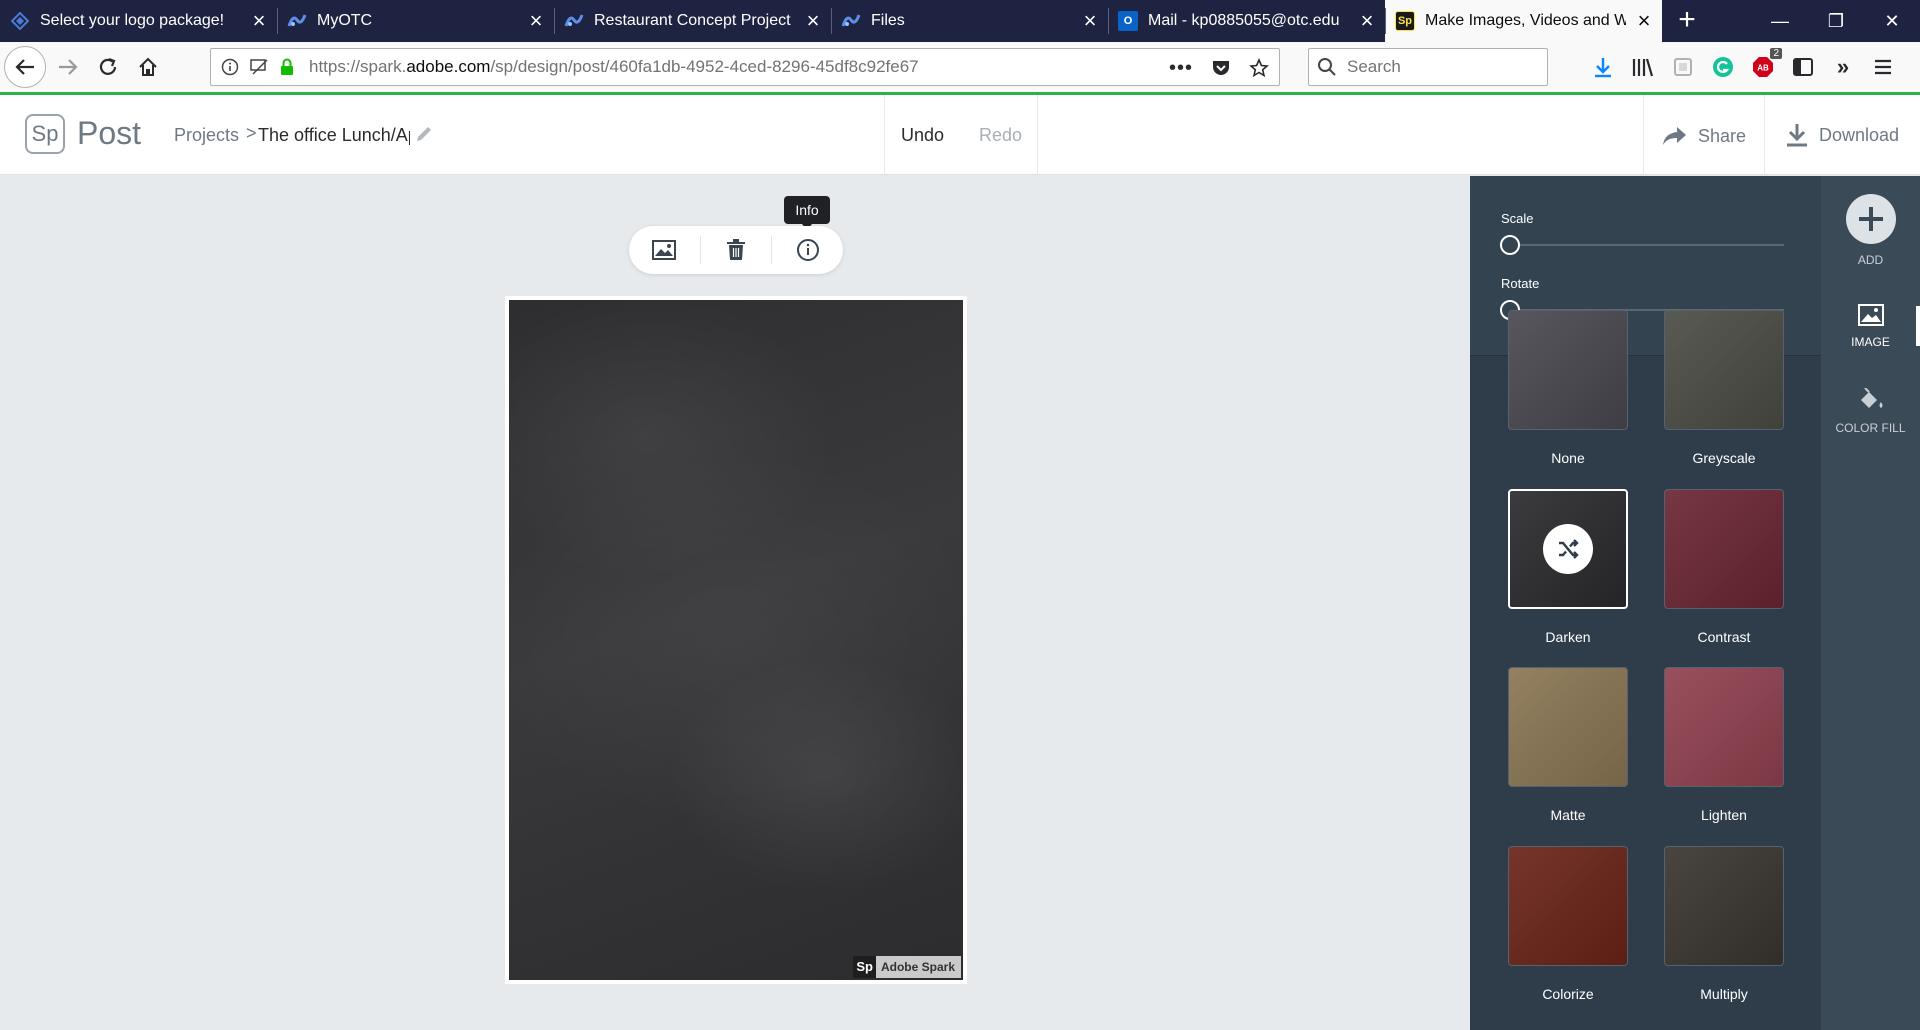 This screenshot has width=1920, height=1030. Describe the element at coordinates (969, 21) in the screenshot. I see `browser-tab: Files ×` at that location.